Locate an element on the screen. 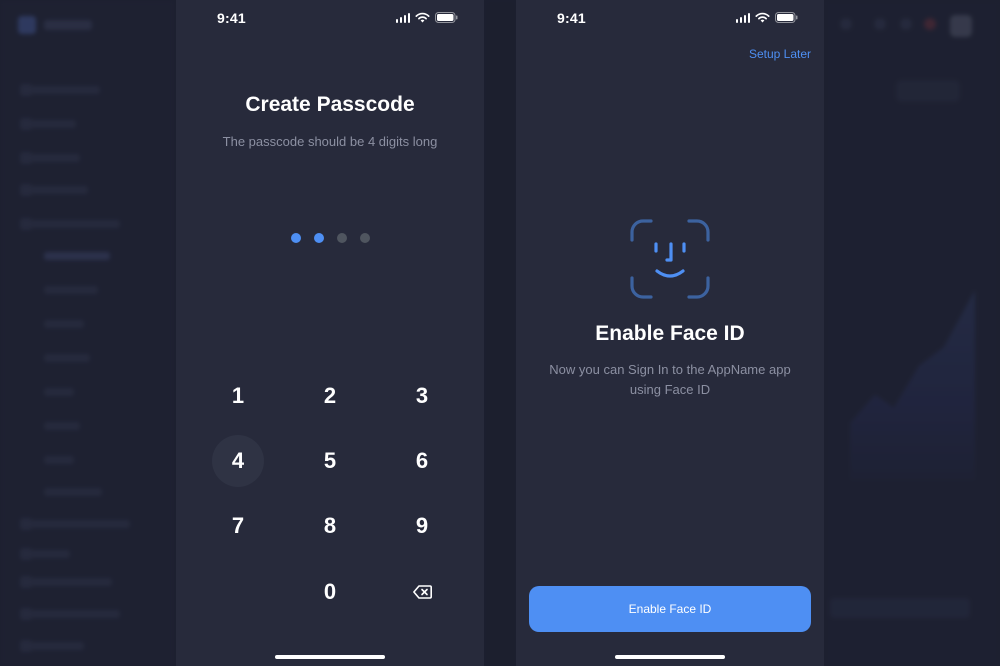  keypad-key-1: 1 is located at coordinates (238, 396).